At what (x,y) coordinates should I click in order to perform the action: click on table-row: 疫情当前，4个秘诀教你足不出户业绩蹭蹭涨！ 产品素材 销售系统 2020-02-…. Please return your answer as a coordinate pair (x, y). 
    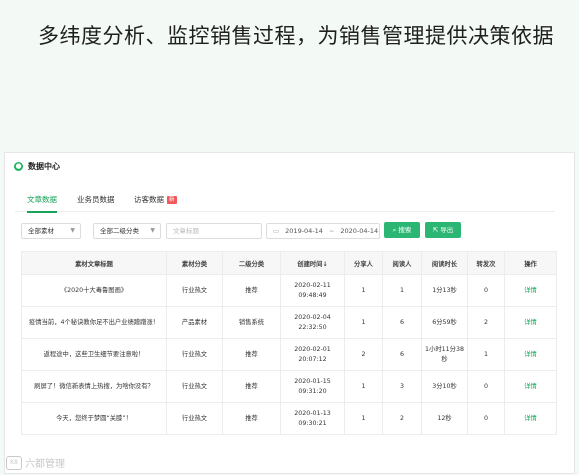
    Looking at the image, I should click on (289, 322).